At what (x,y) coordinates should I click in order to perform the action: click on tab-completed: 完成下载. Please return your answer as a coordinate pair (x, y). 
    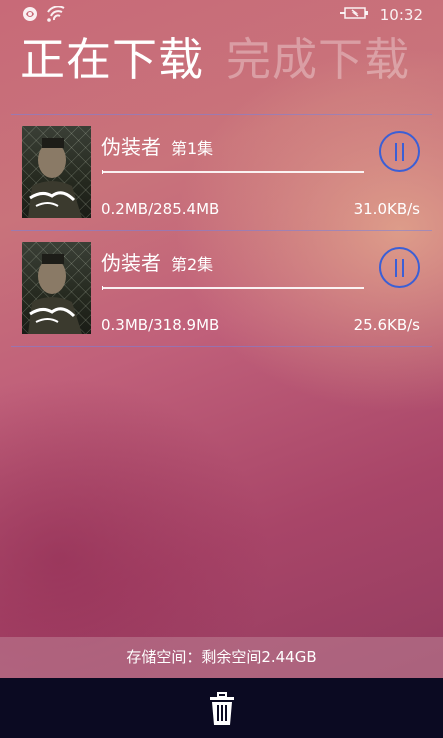
    Looking at the image, I should click on (318, 60).